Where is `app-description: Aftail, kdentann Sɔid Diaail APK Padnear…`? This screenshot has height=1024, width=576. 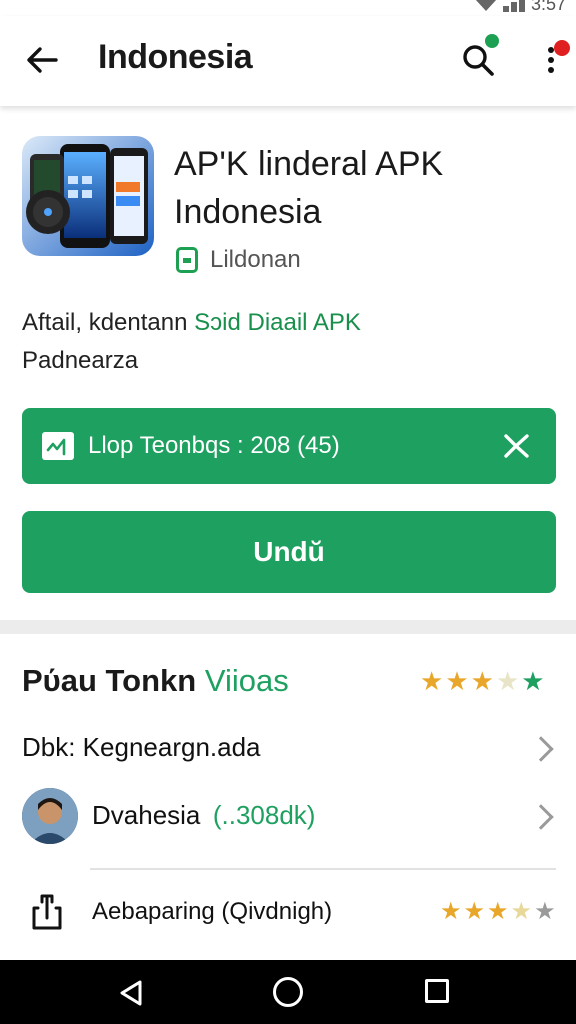
app-description: Aftail, kdentann Sɔid Diaail APK Padnear… is located at coordinates (292, 342).